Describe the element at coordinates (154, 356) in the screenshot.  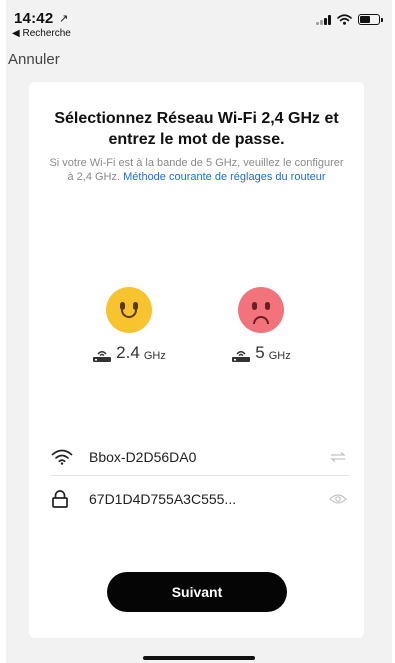
I see `band-2-4ghz-unit: GHz` at that location.